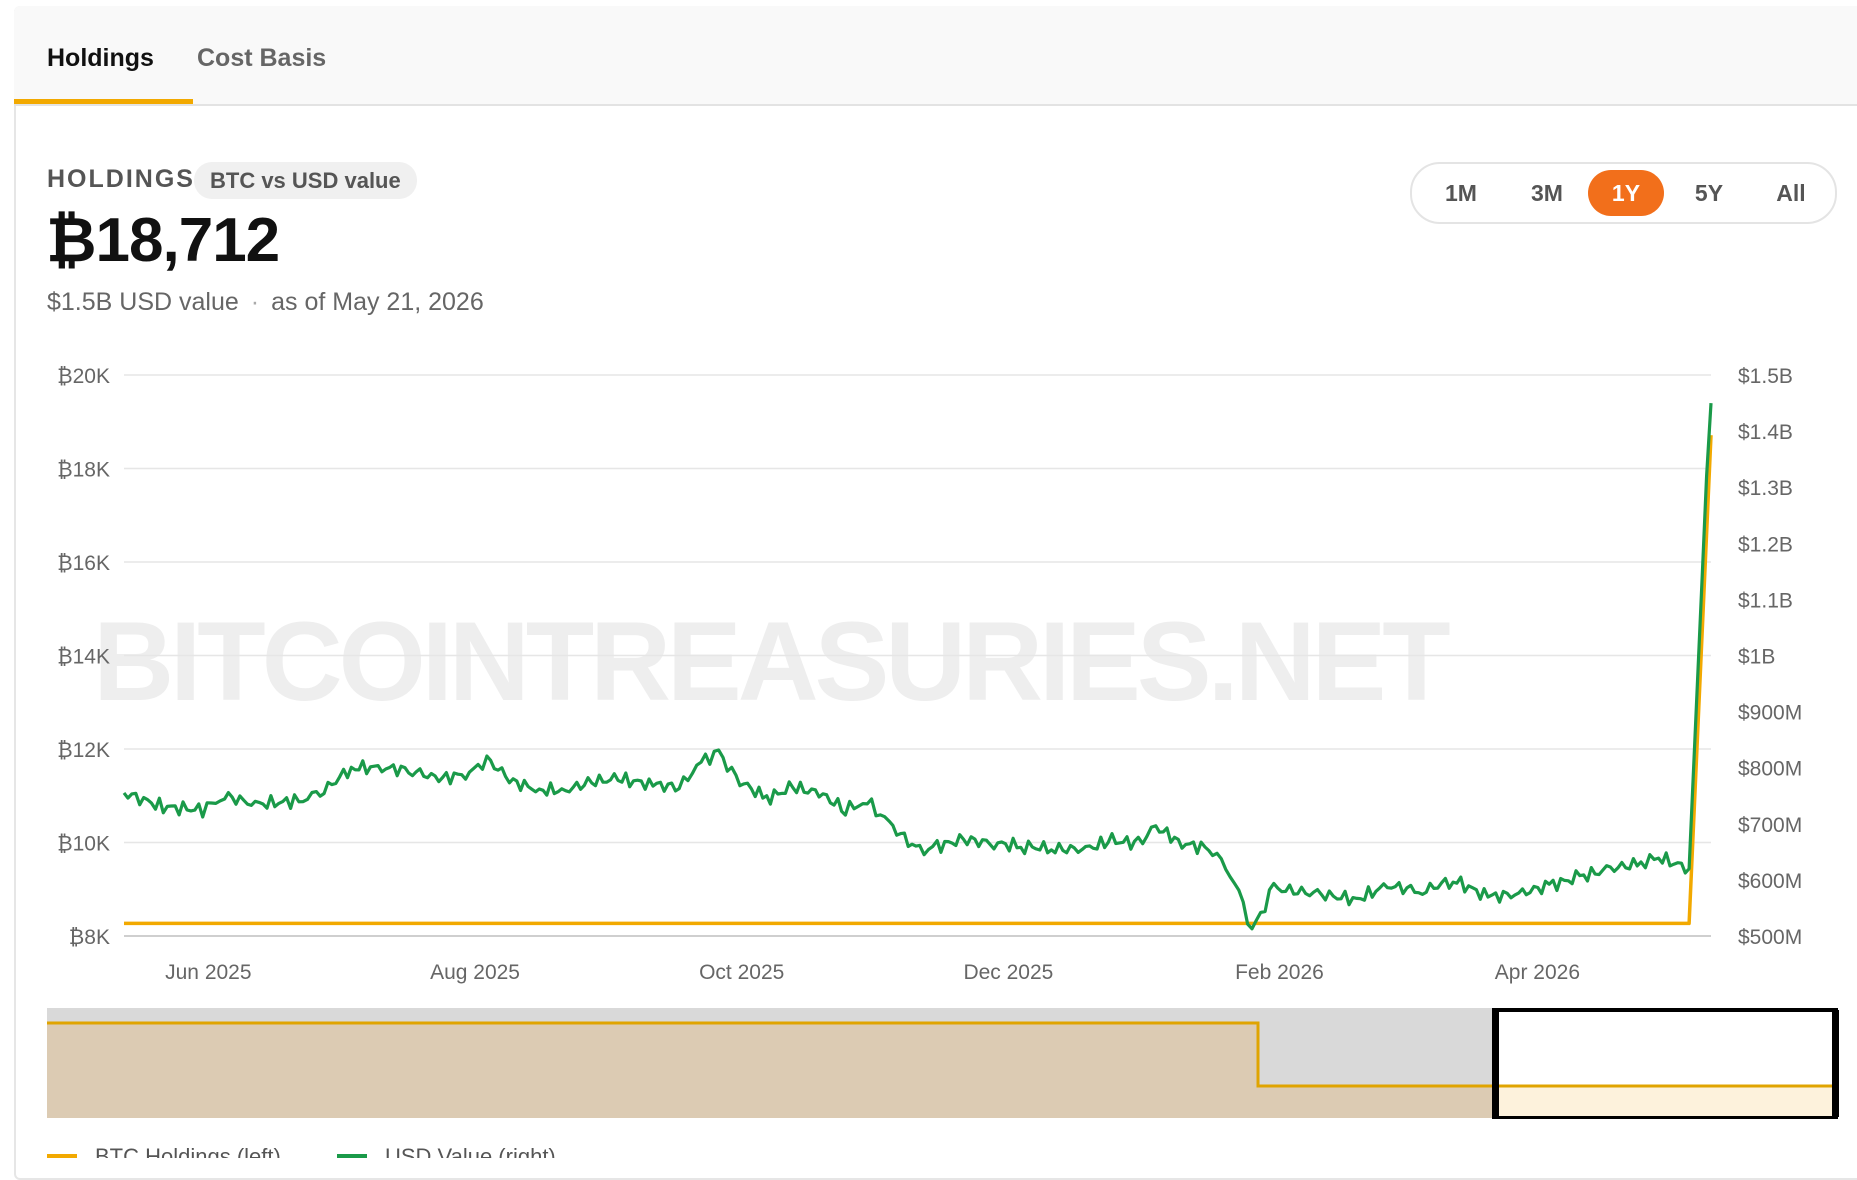  I want to click on y-left-tick-label: ₿20K, so click(83, 376).